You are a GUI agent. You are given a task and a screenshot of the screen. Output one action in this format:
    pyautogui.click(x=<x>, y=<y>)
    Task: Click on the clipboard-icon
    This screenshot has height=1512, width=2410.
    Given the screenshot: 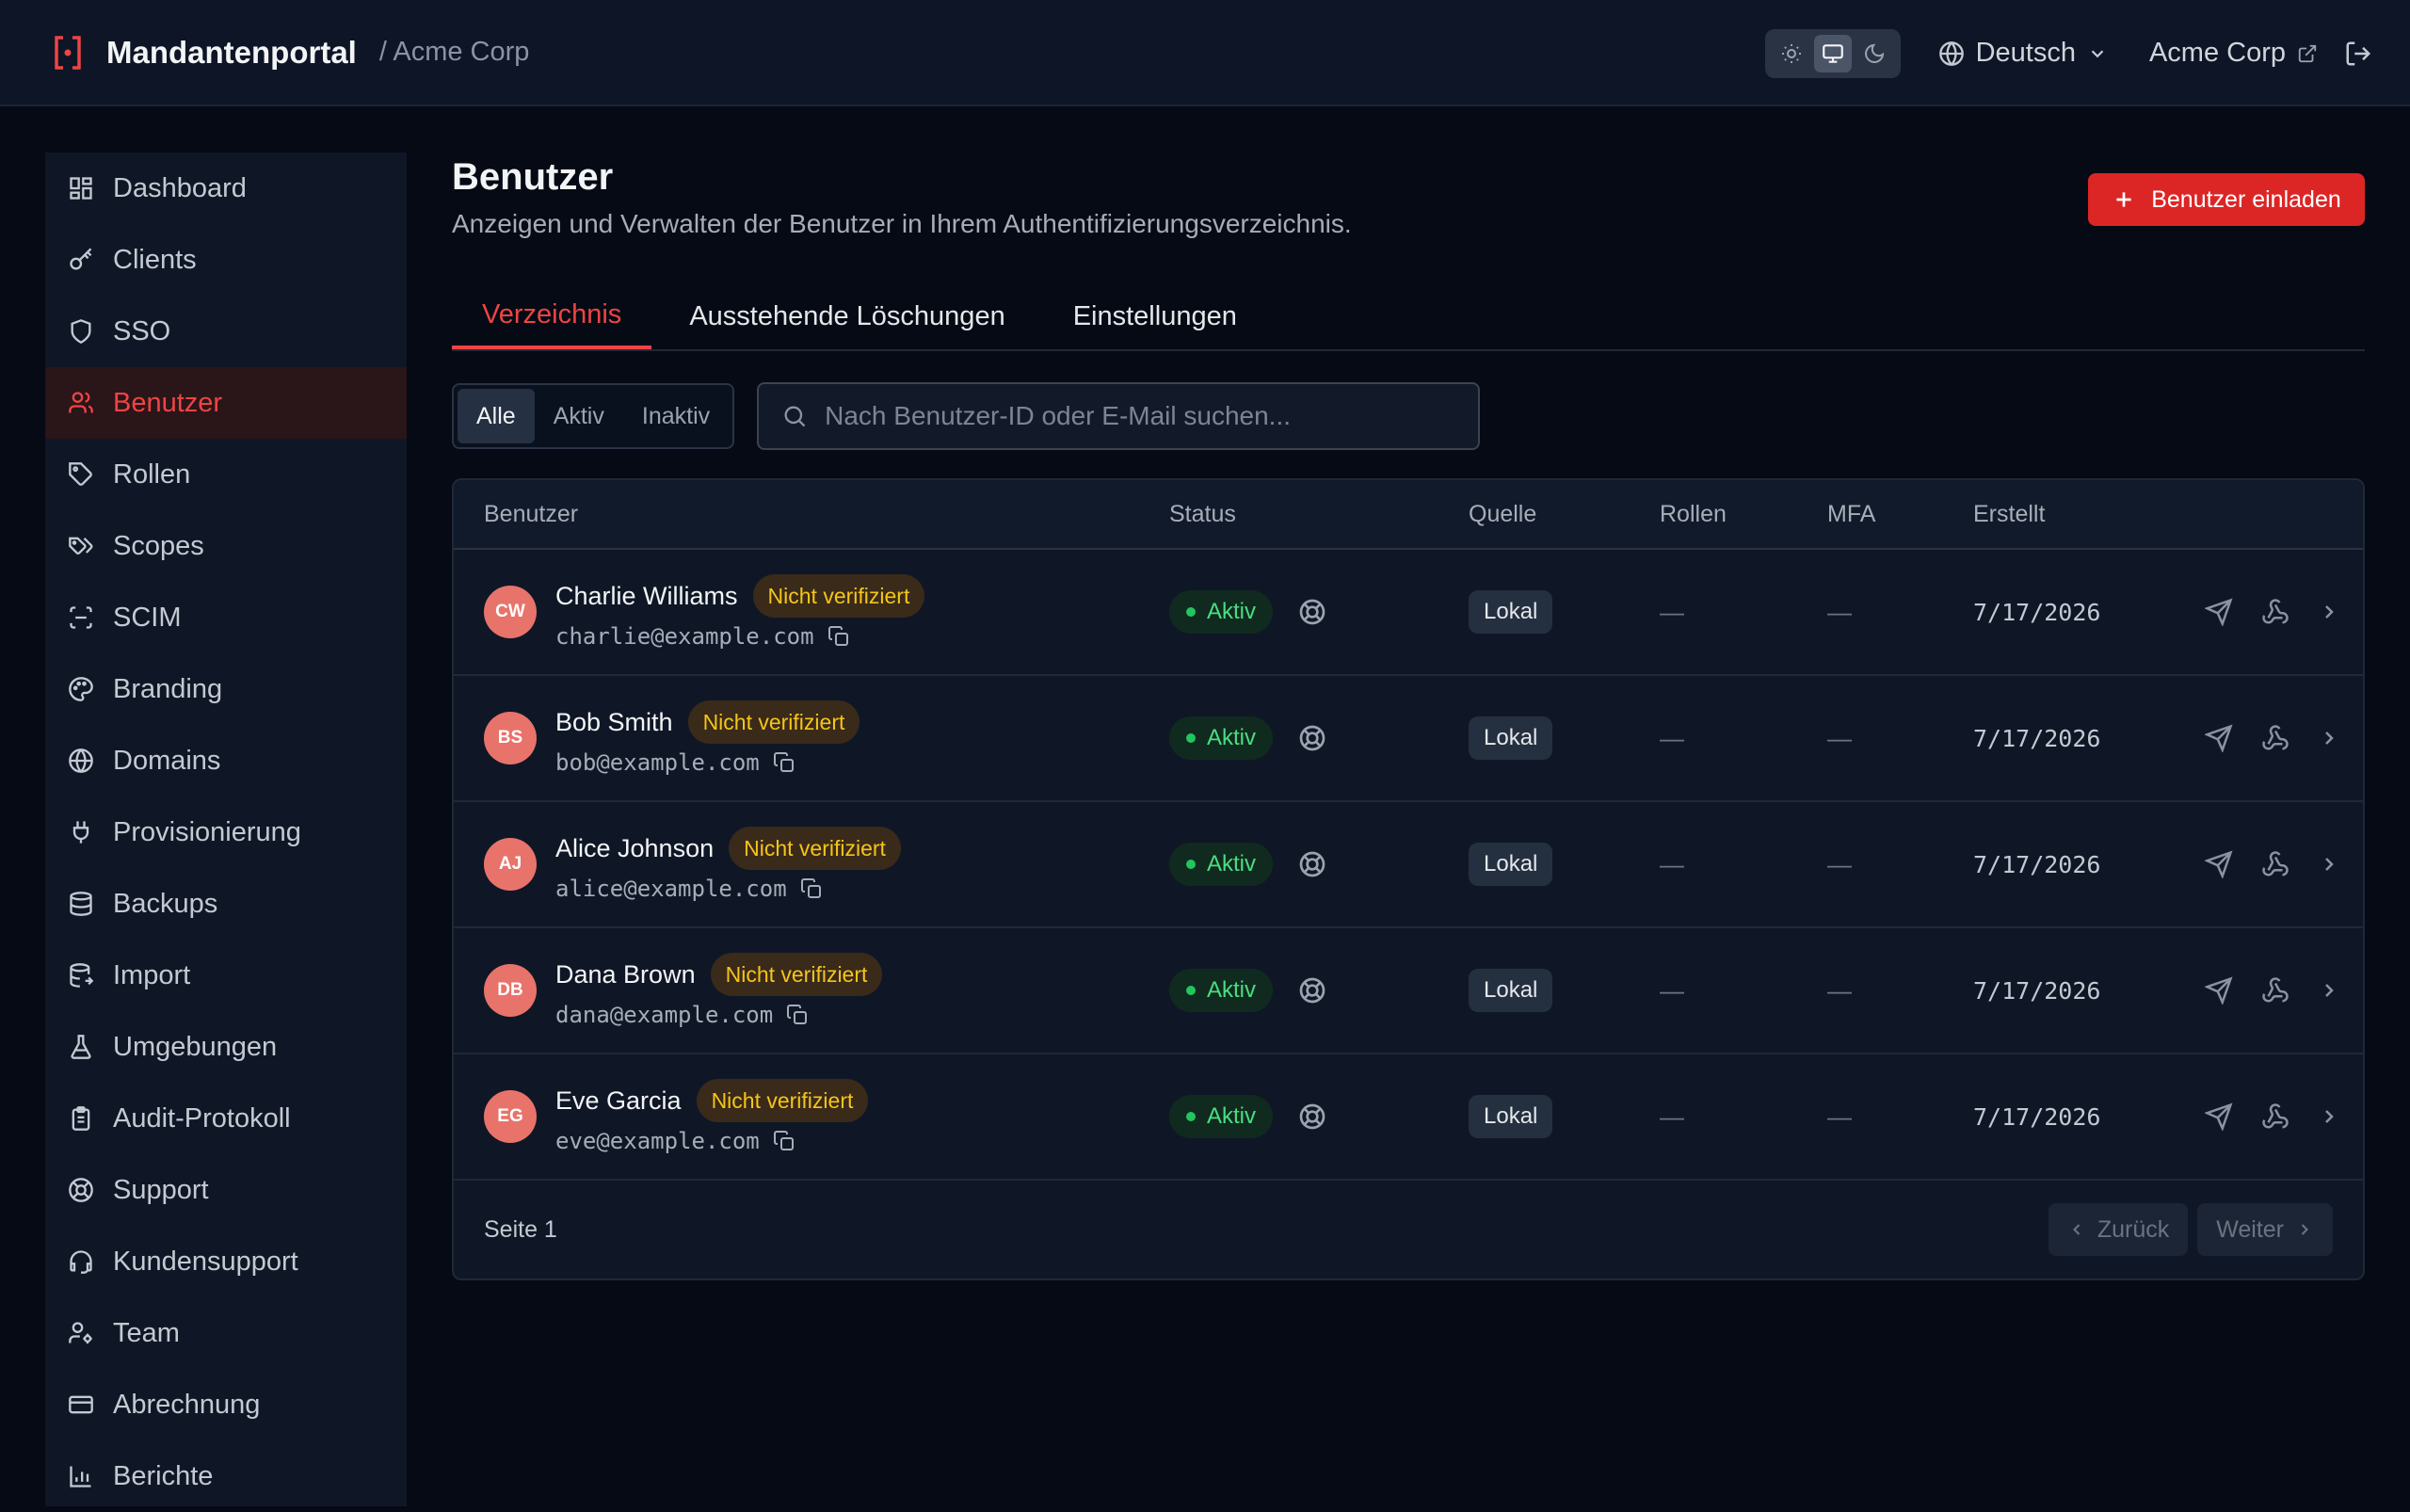 What is the action you would take?
    pyautogui.click(x=81, y=1118)
    